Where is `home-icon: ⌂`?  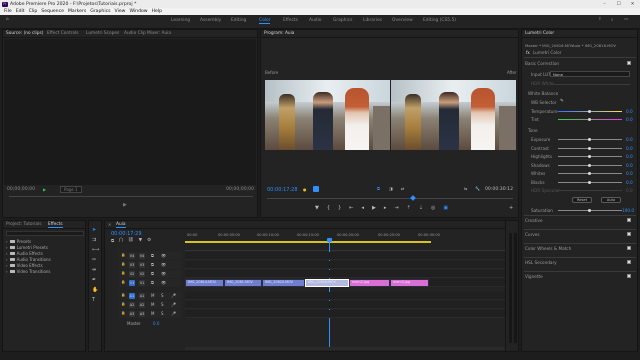
home-icon: ⌂ is located at coordinates (7, 19).